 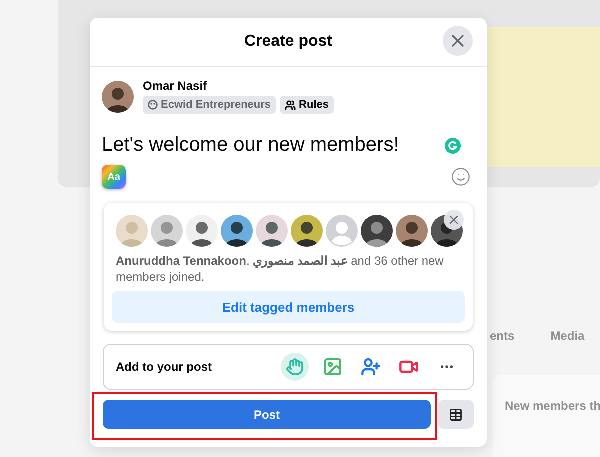 What do you see at coordinates (288, 307) in the screenshot?
I see `edit-tagged-members-button: Edit tagged members` at bounding box center [288, 307].